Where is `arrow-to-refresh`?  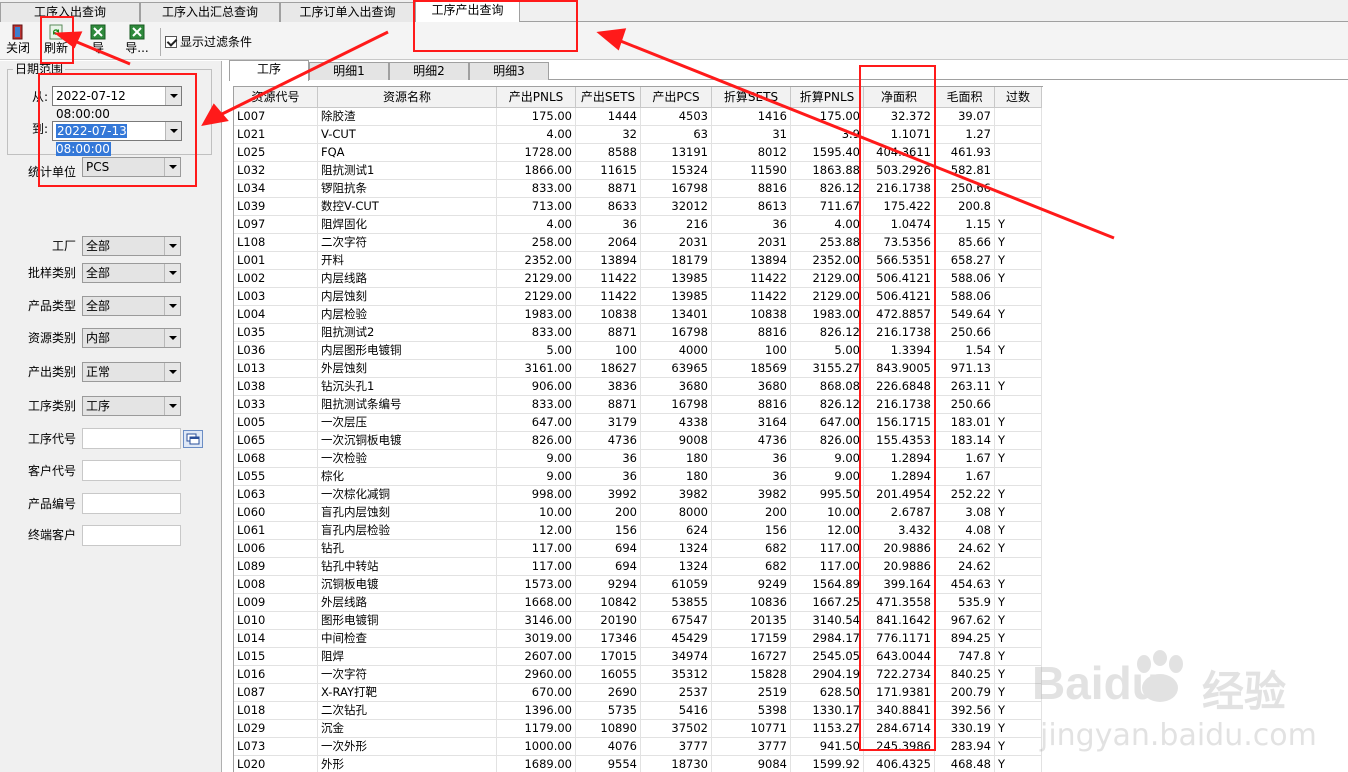
arrow-to-refresh is located at coordinates (101, 52).